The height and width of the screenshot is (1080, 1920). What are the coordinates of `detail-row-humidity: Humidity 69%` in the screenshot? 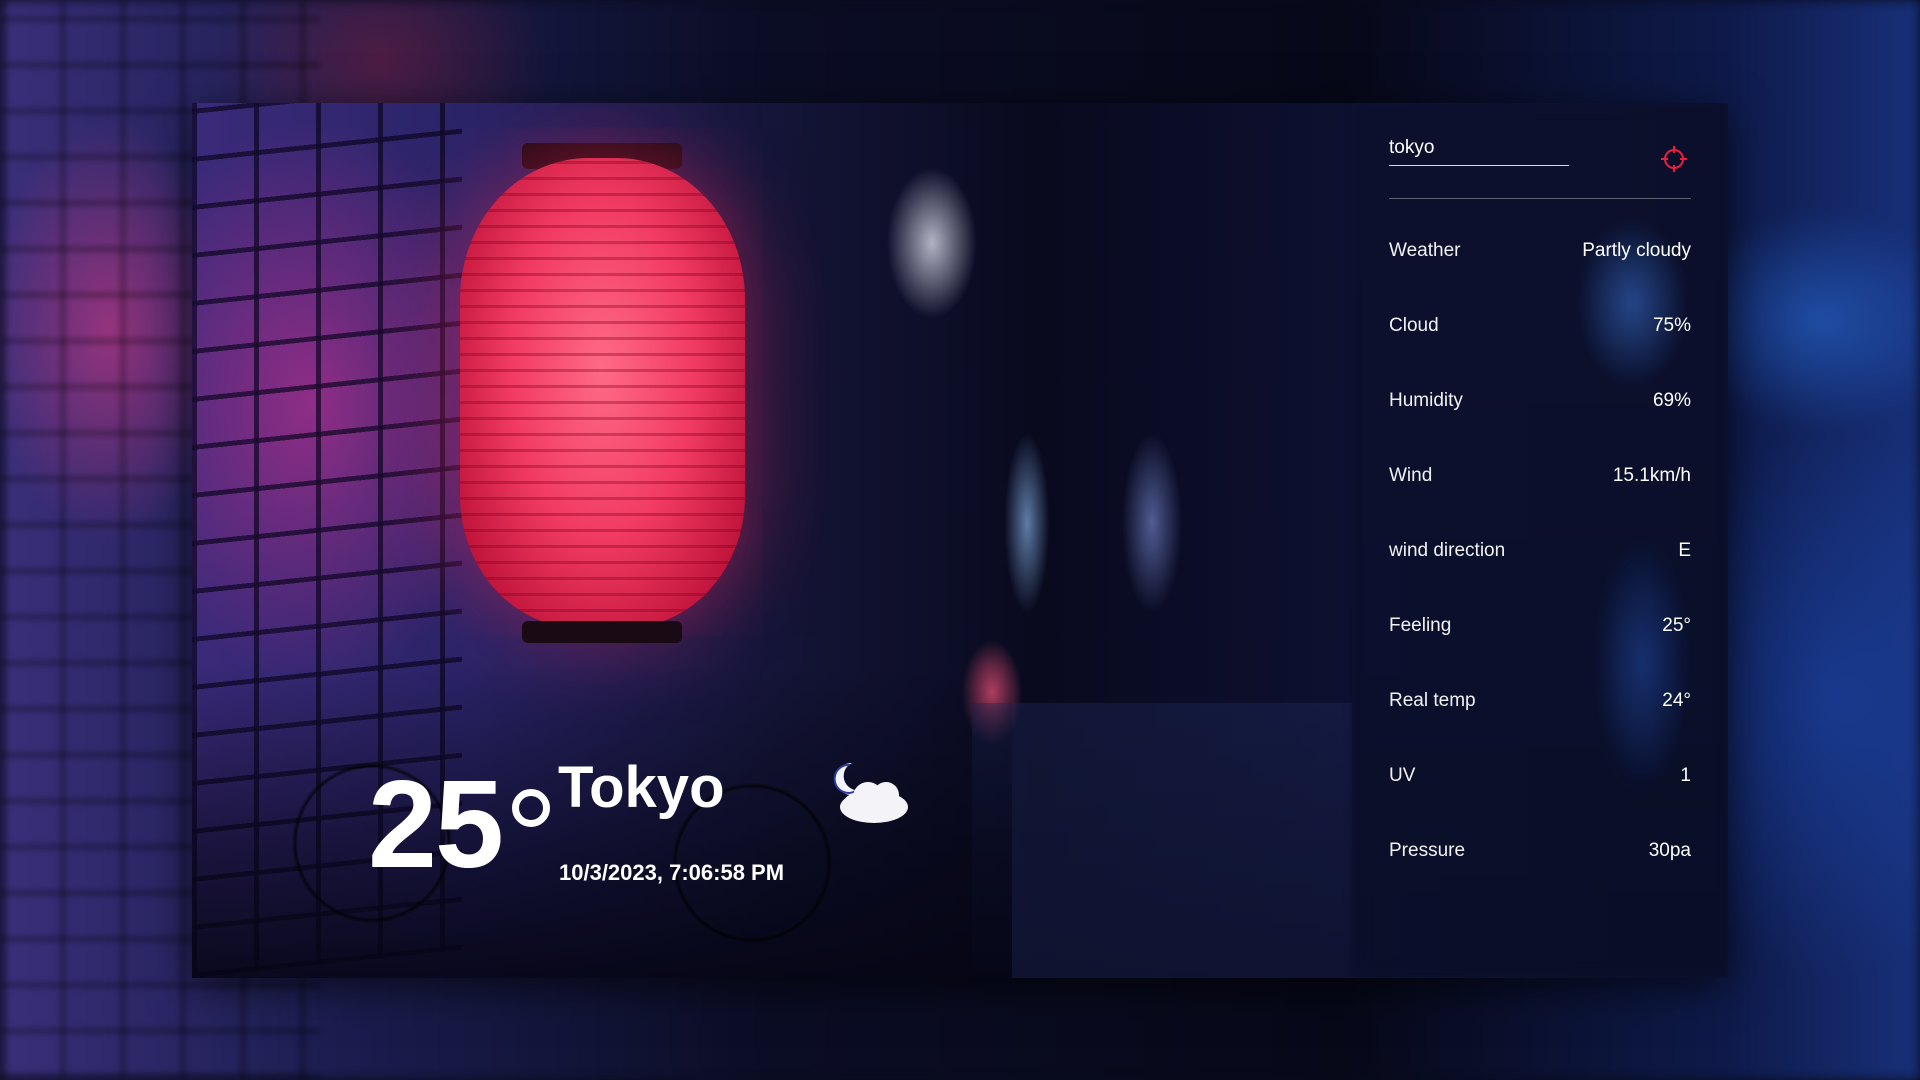 It's located at (1540, 400).